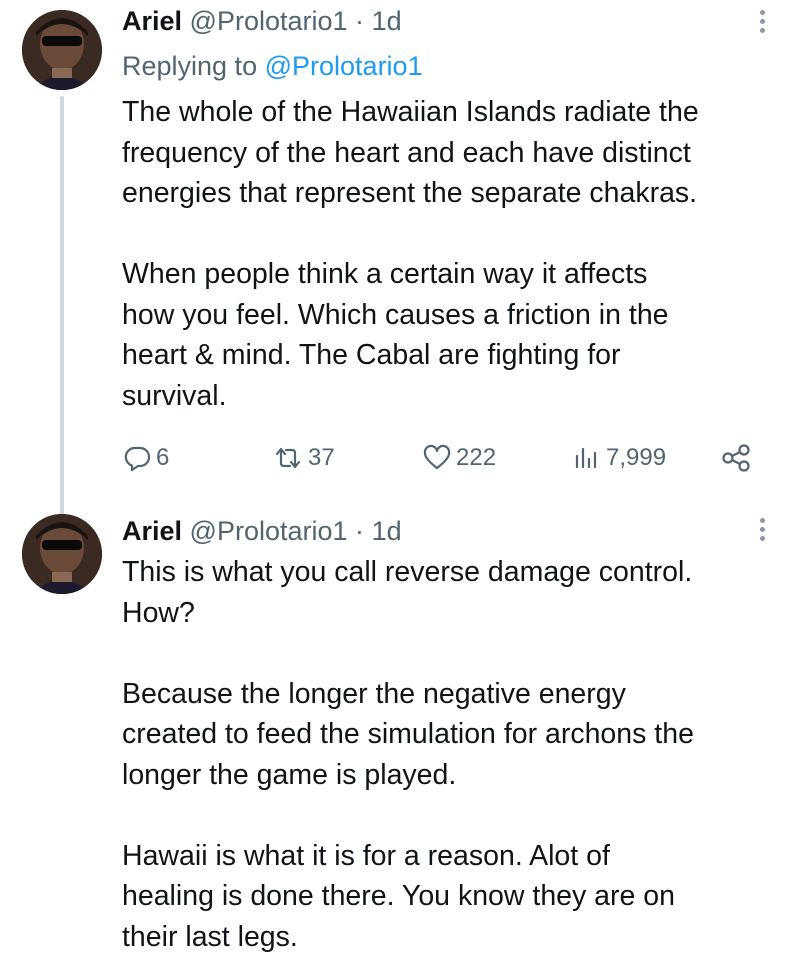 Image resolution: width=800 pixels, height=967 pixels. What do you see at coordinates (190, 66) in the screenshot?
I see `replying-prefix: Replying to` at bounding box center [190, 66].